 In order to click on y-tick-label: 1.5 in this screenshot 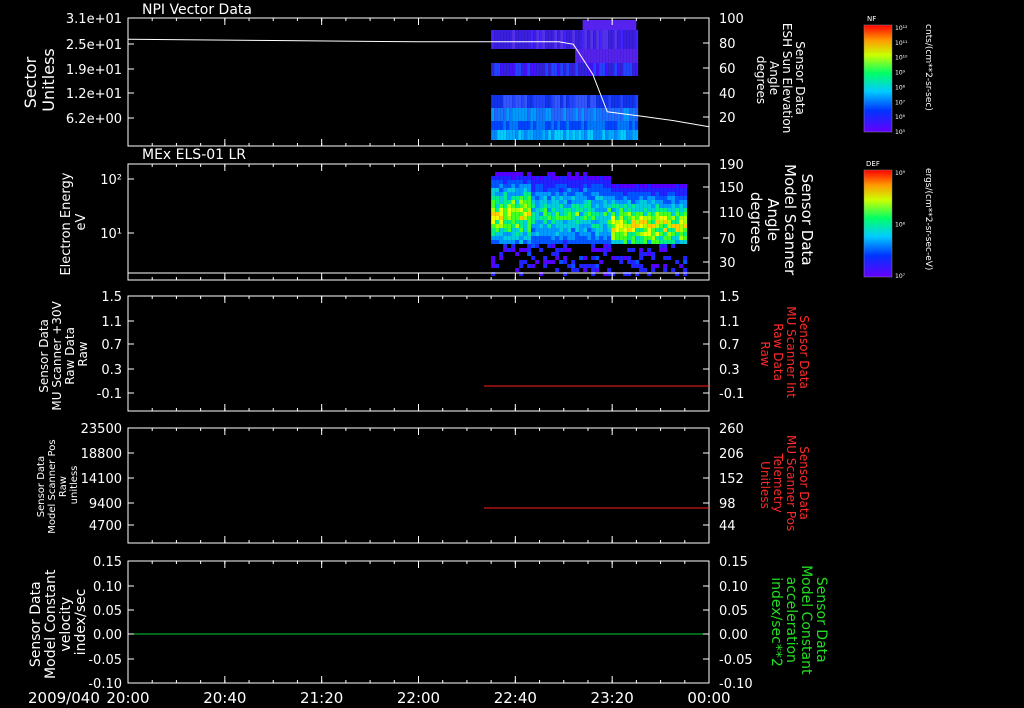, I will do `click(111, 297)`.